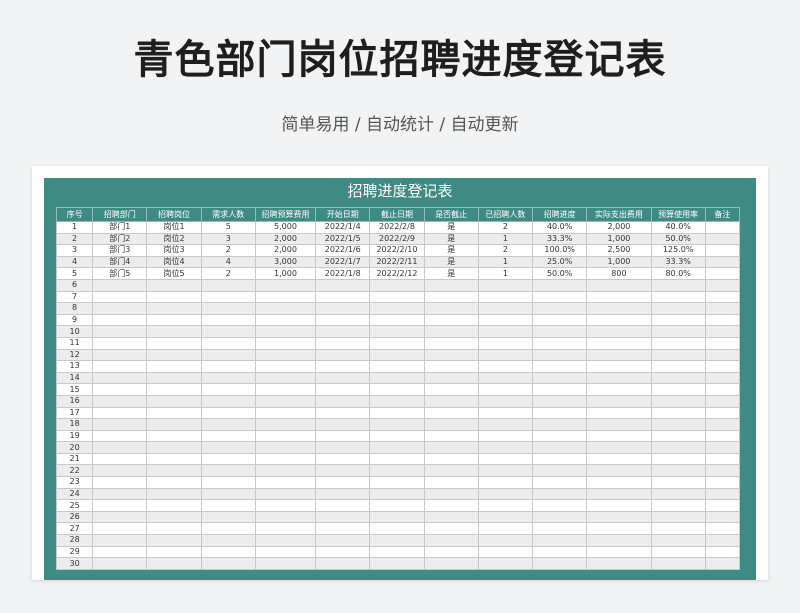  What do you see at coordinates (560, 227) in the screenshot?
I see `table-cell: 40.0%` at bounding box center [560, 227].